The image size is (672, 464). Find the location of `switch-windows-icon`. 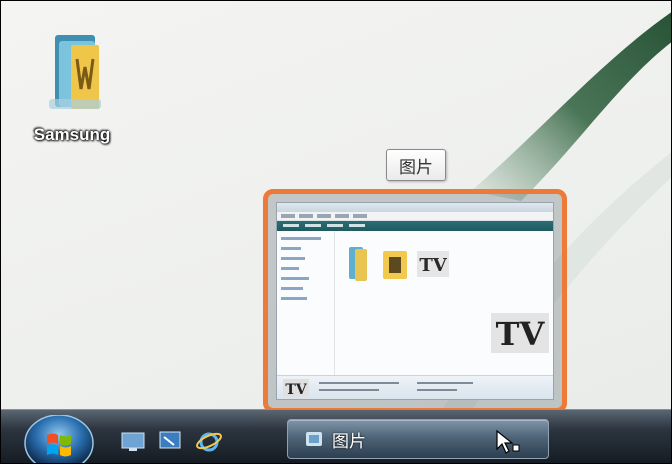

switch-windows-icon is located at coordinates (171, 441).